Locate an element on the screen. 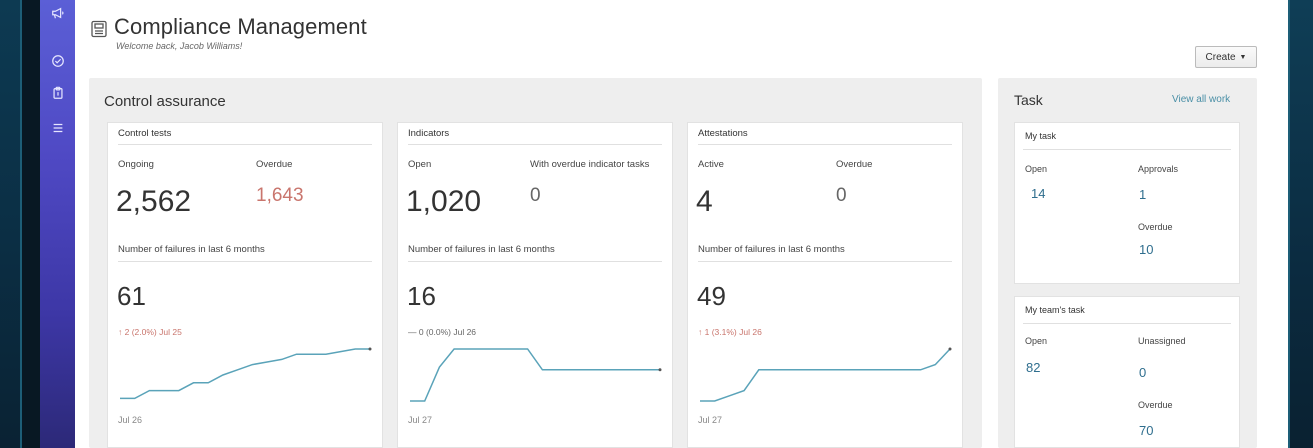 Image resolution: width=1313 pixels, height=448 pixels. list-icon is located at coordinates (57, 128).